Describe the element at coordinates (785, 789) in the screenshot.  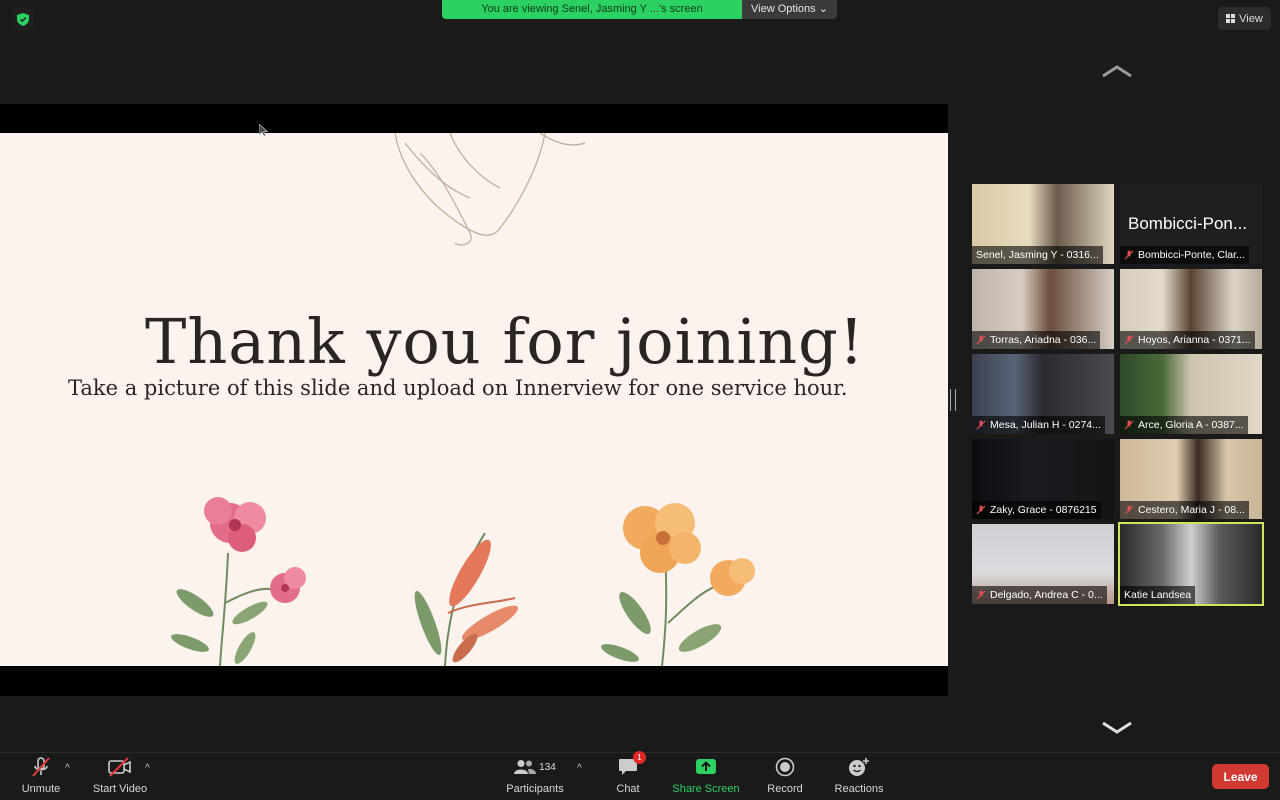
I see `record-label: Record` at that location.